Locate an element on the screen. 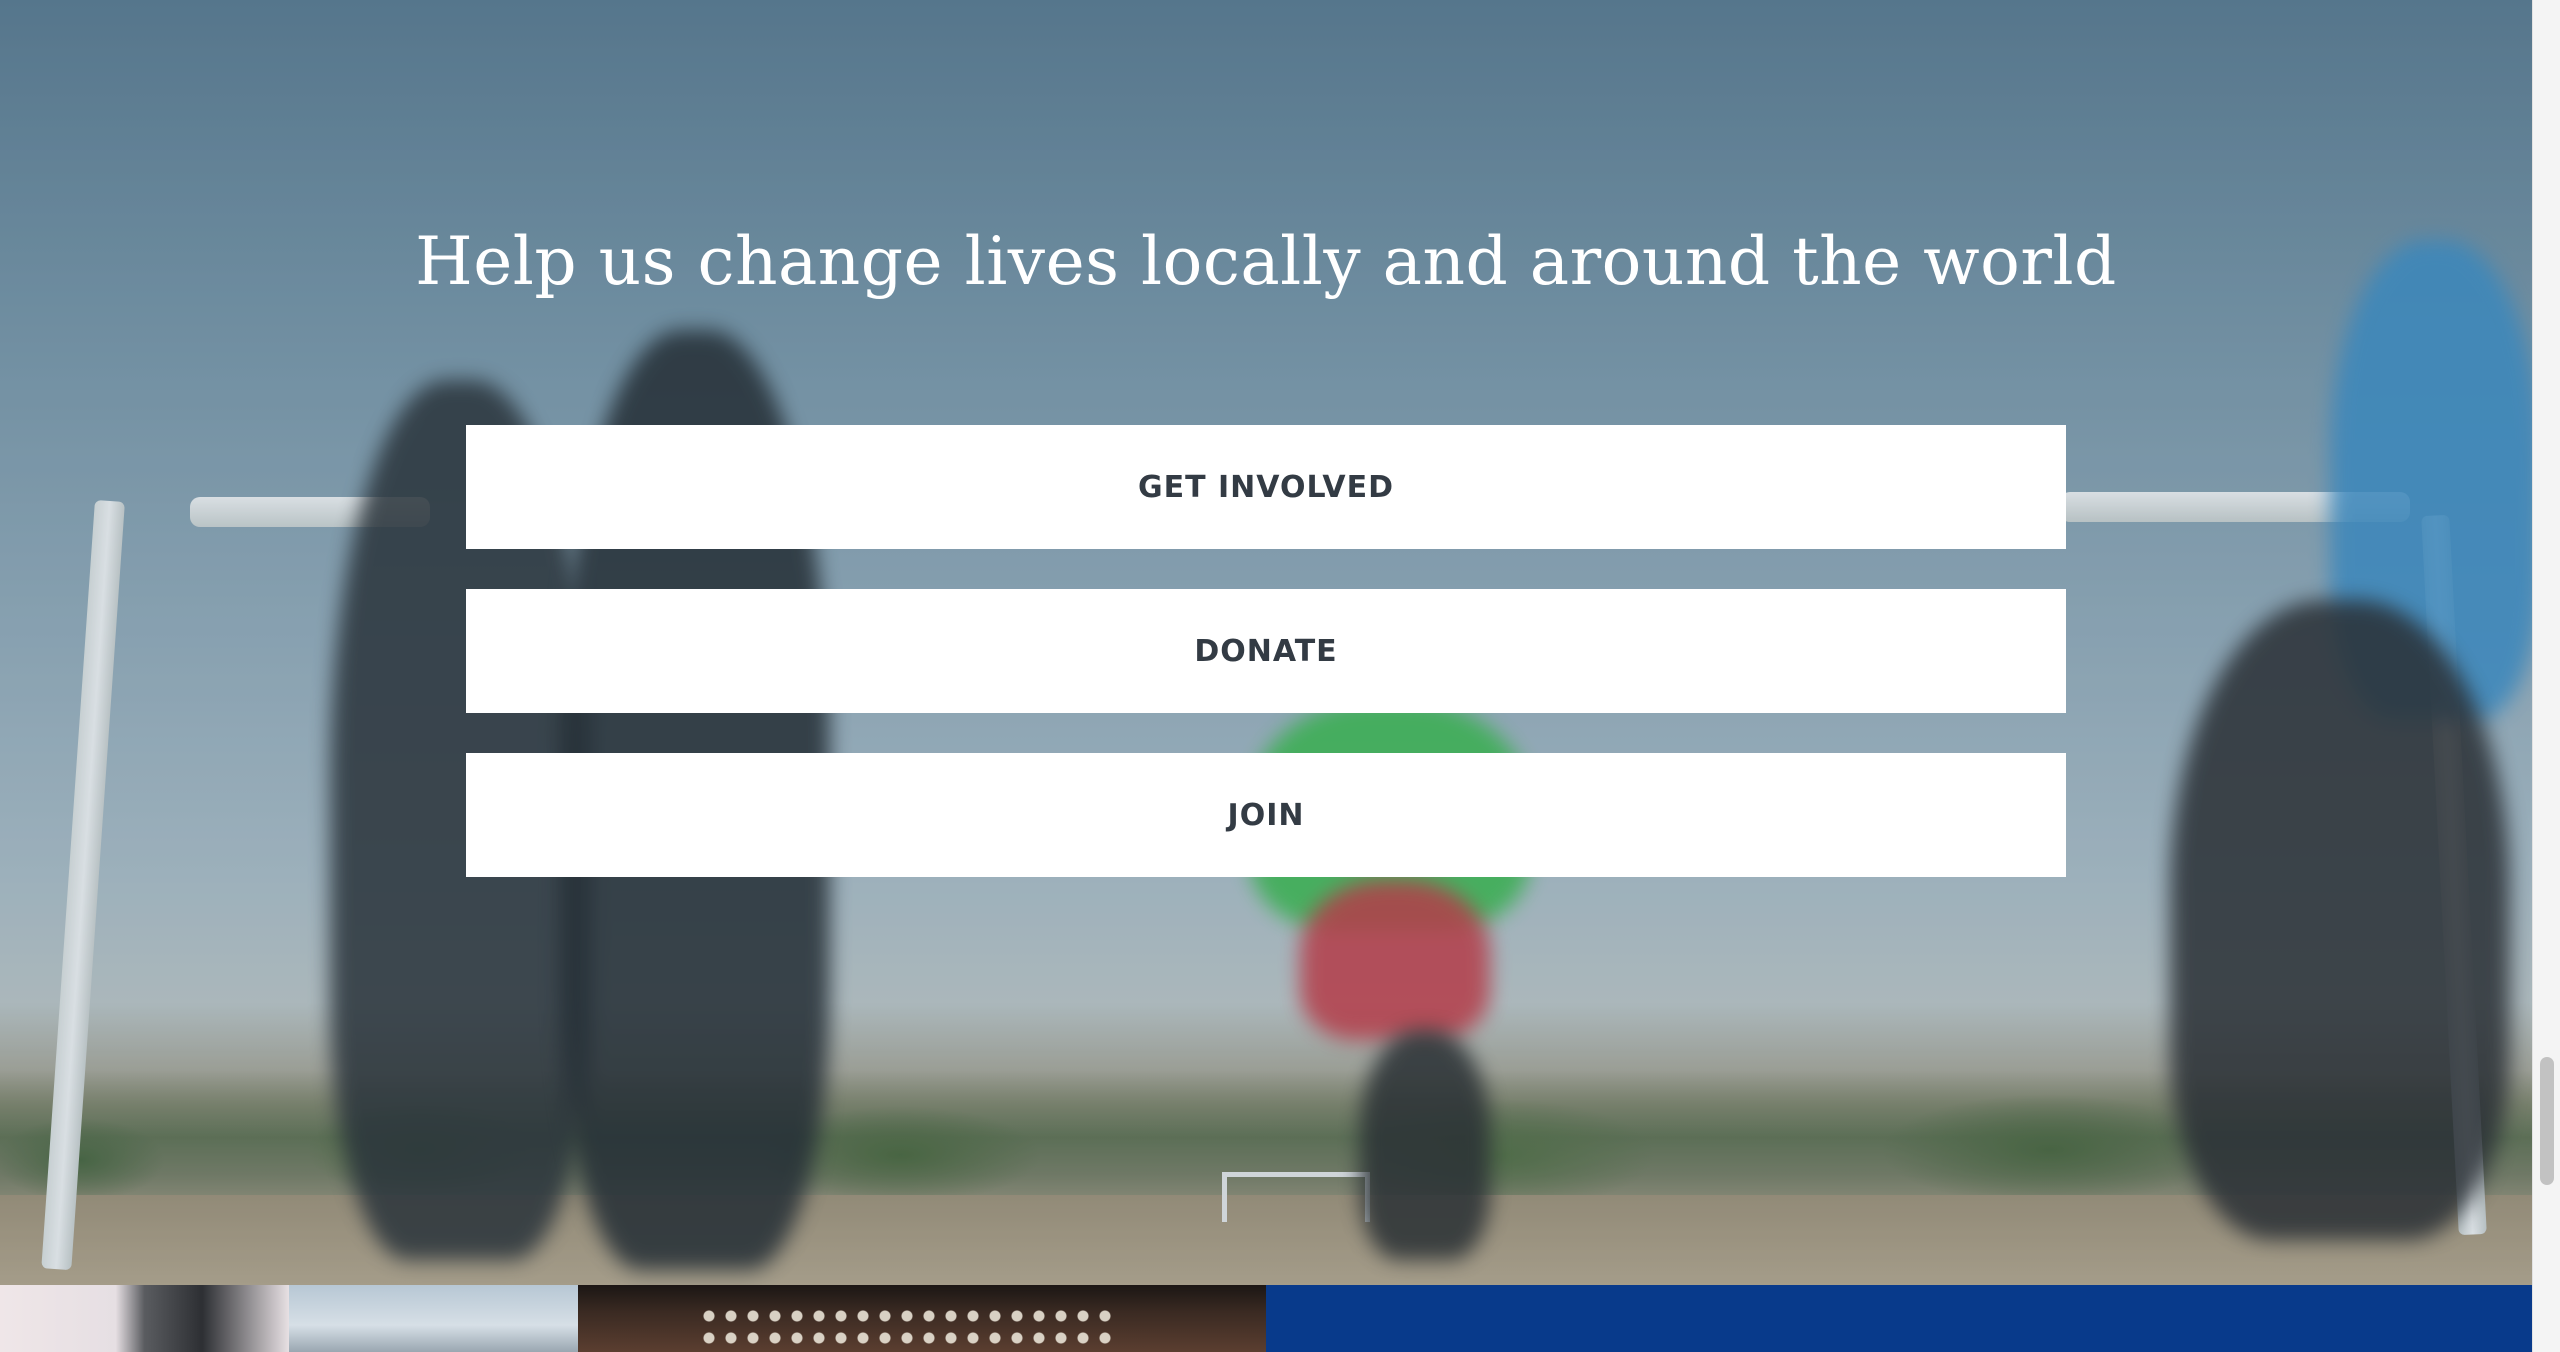  get-involved-button: GET INVOLVED is located at coordinates (1266, 487).